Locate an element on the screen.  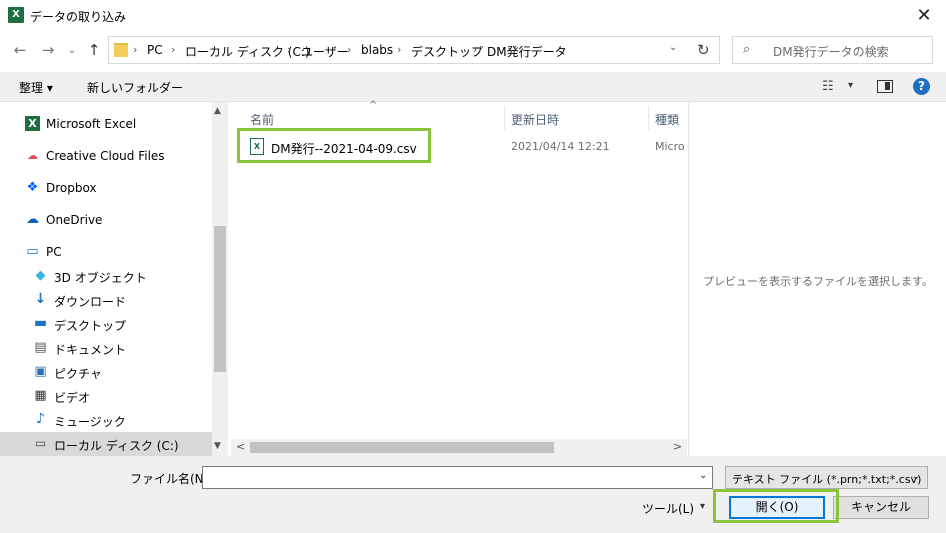
sidebar-item-label: Microsoft Excel is located at coordinates (91, 124).